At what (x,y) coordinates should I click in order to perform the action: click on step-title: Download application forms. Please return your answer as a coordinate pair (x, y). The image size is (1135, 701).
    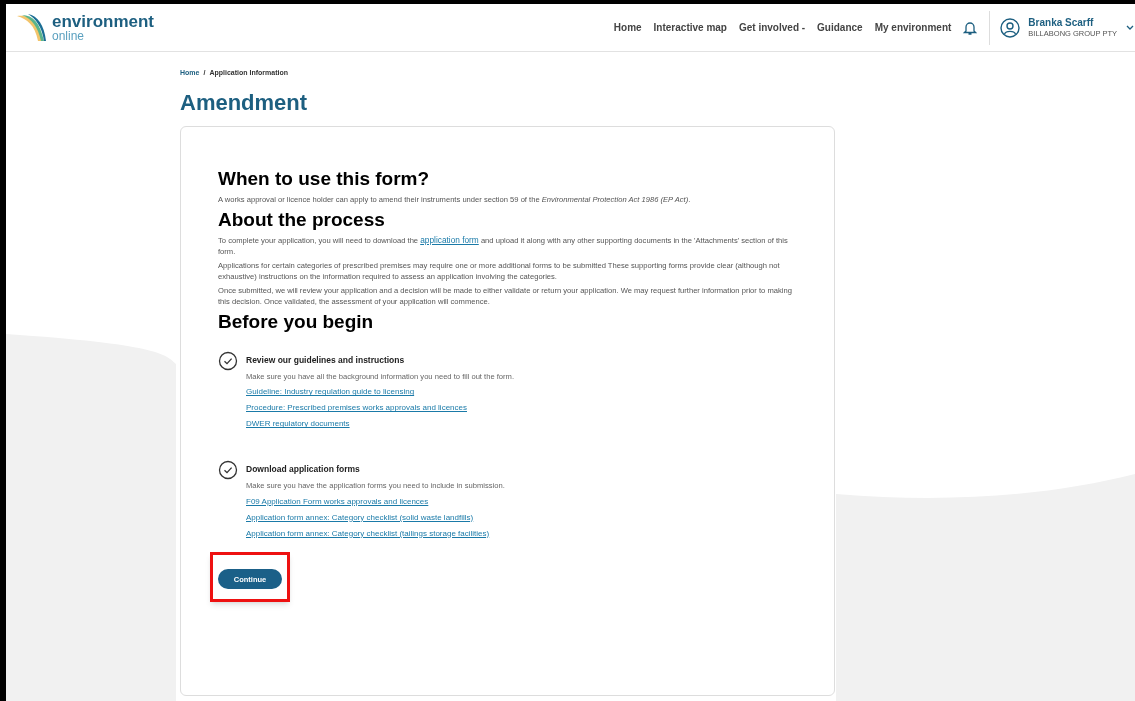
    Looking at the image, I should click on (303, 470).